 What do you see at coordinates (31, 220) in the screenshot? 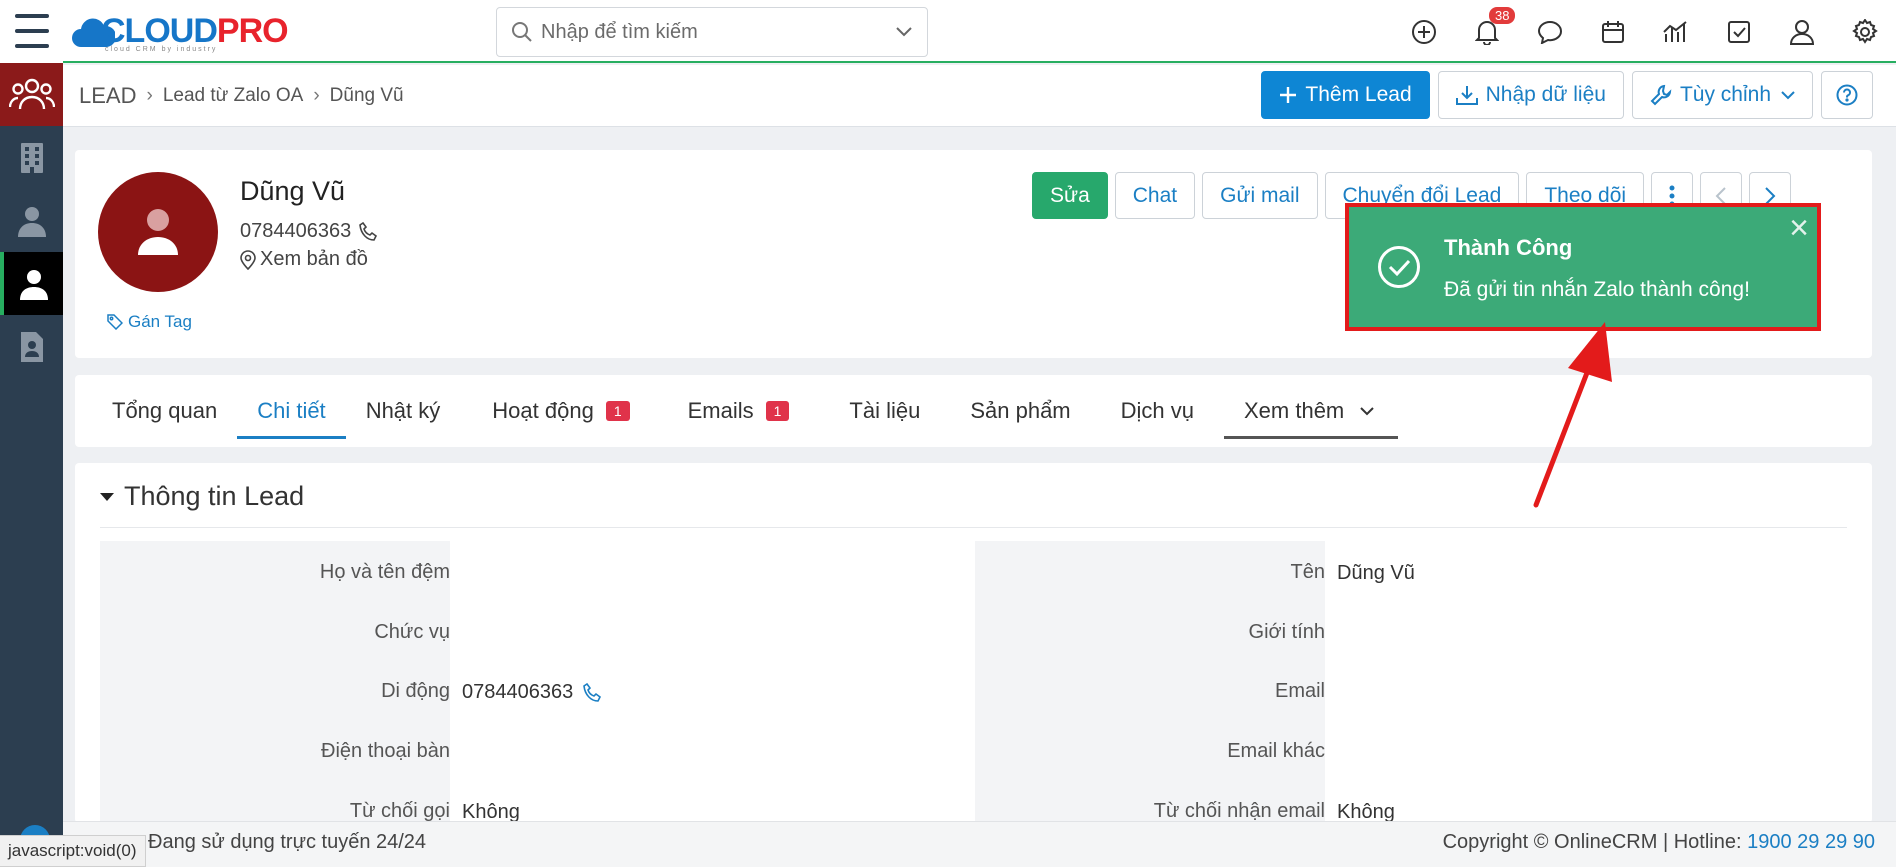
I see `sidebar-item-contacts` at bounding box center [31, 220].